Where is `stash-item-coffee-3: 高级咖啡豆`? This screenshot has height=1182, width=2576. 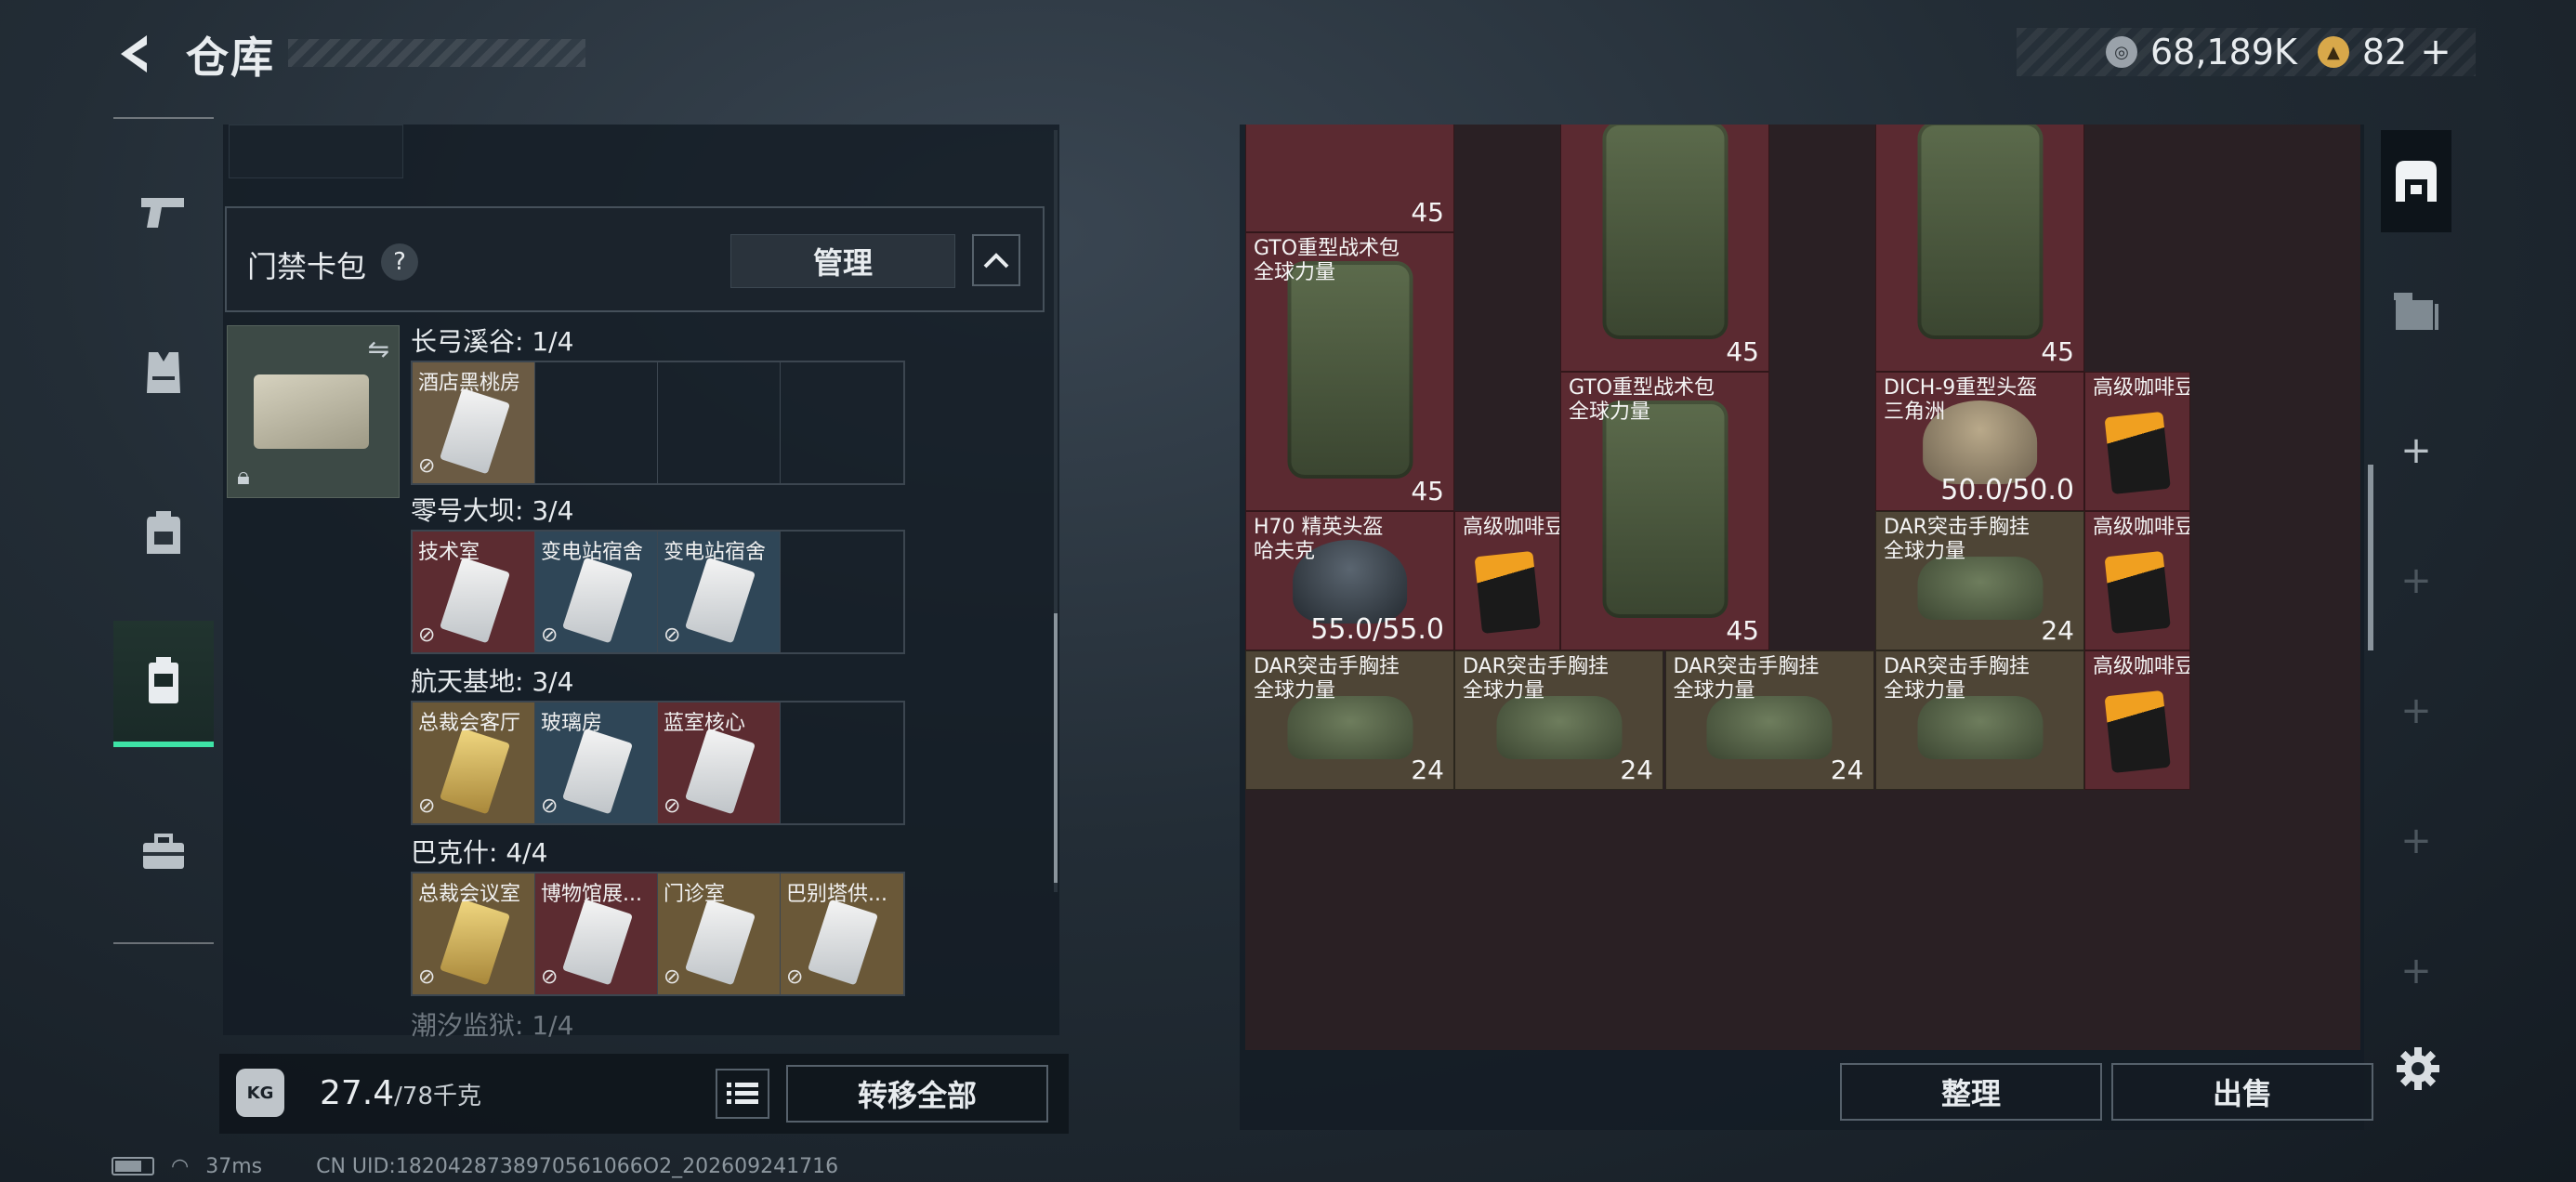 stash-item-coffee-3: 高级咖啡豆 is located at coordinates (2137, 580).